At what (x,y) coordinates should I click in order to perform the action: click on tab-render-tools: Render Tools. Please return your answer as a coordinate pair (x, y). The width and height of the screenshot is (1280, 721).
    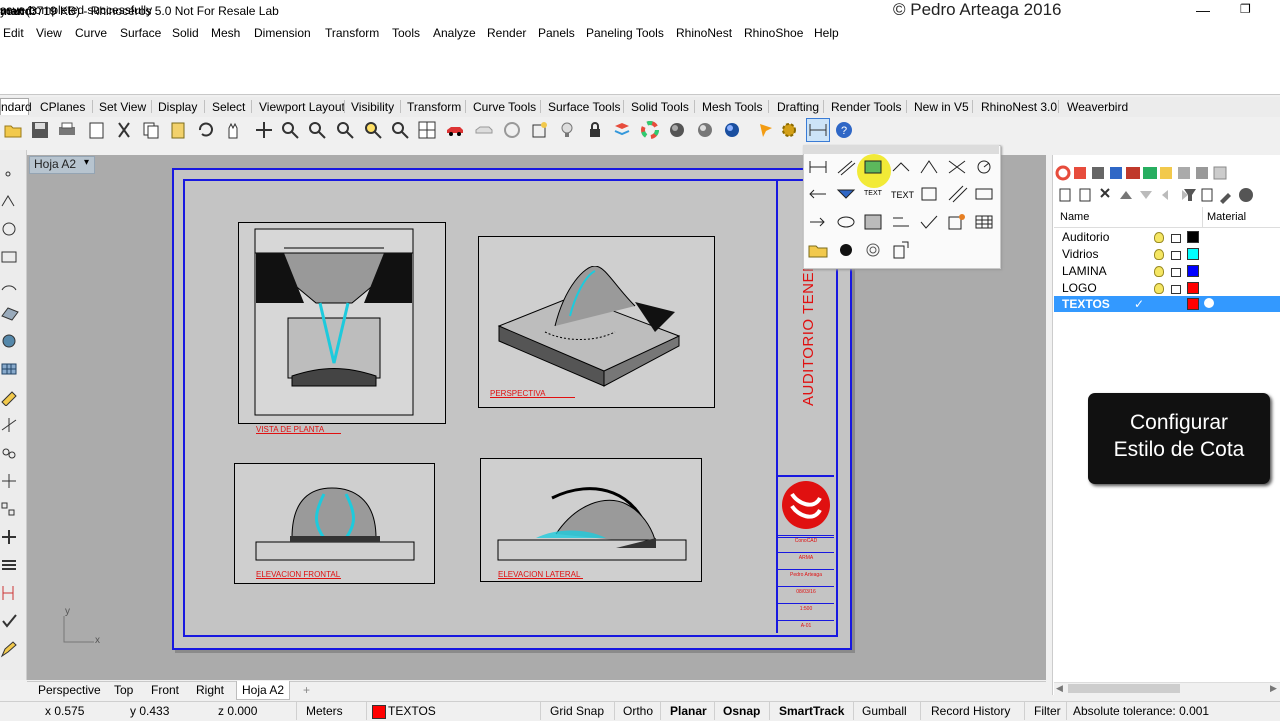
    Looking at the image, I should click on (866, 107).